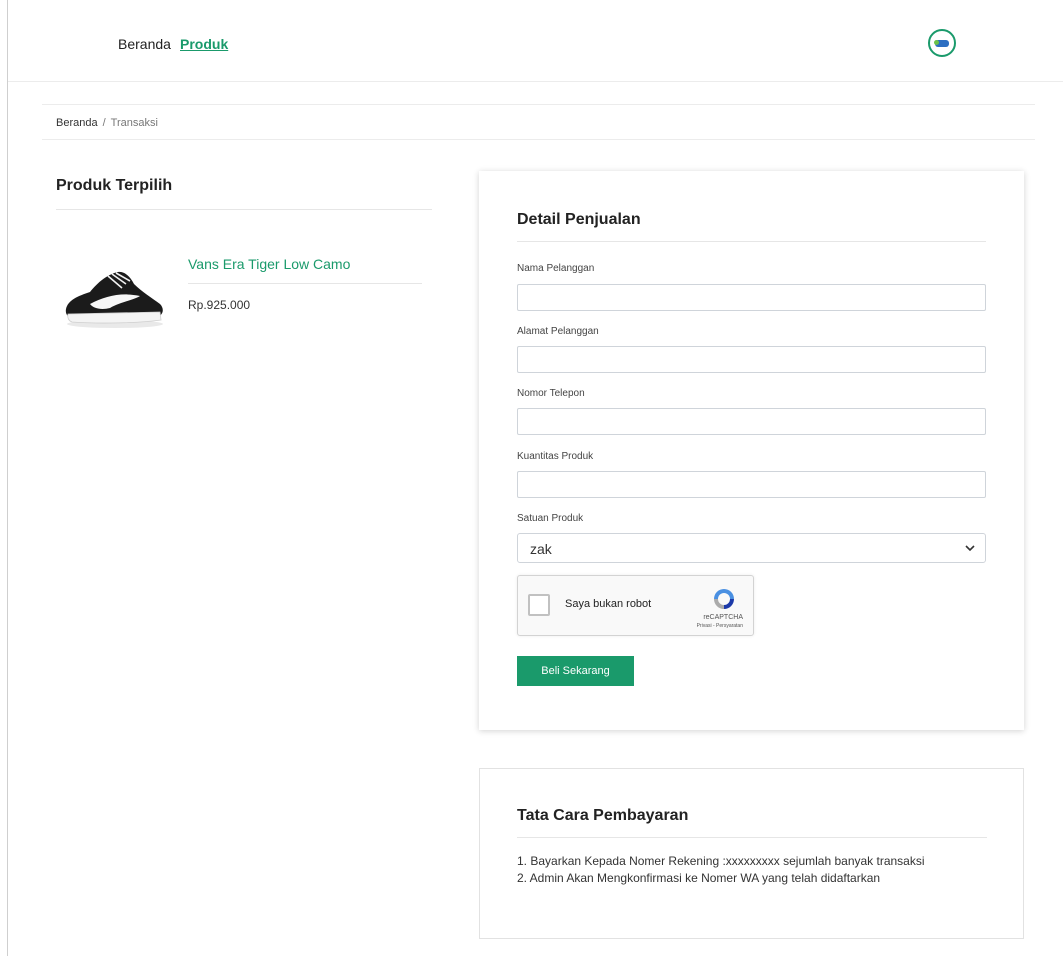  Describe the element at coordinates (535, 41) in the screenshot. I see `top-navbar: Beranda Produk` at that location.